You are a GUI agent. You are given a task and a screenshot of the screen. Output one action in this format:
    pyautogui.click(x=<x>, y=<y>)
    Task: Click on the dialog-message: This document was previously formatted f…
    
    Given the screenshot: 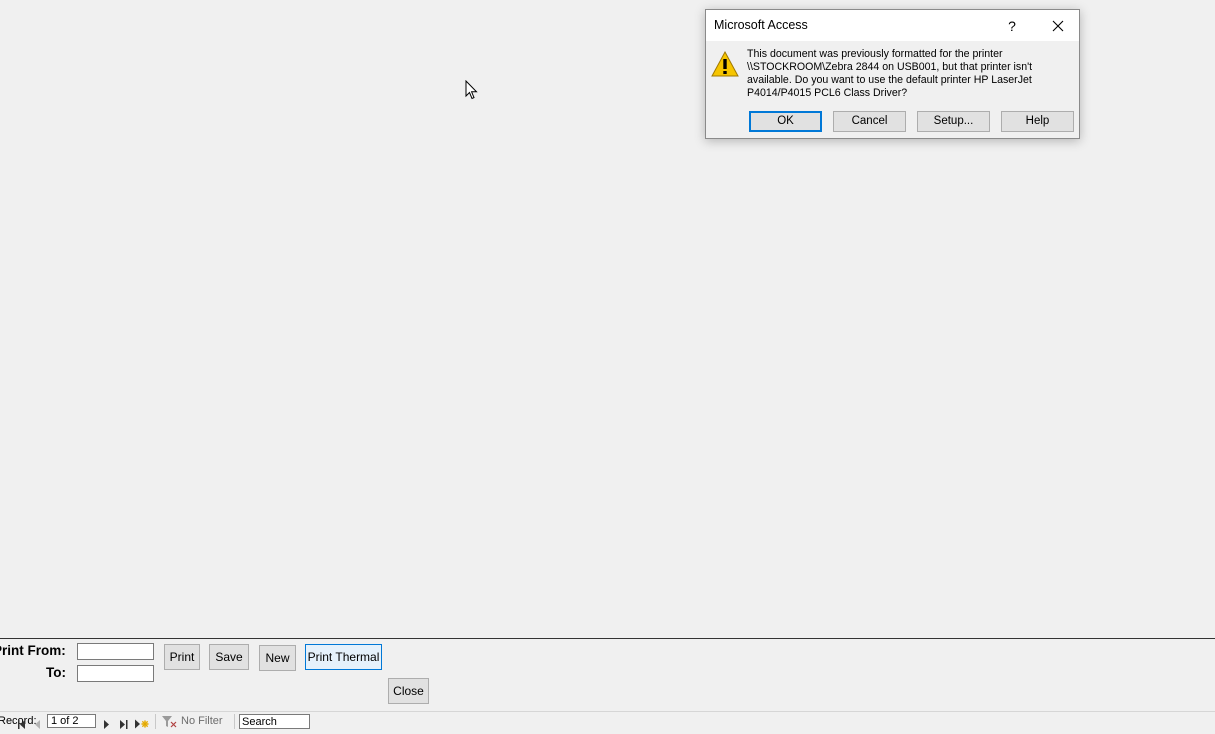 What is the action you would take?
    pyautogui.click(x=890, y=73)
    